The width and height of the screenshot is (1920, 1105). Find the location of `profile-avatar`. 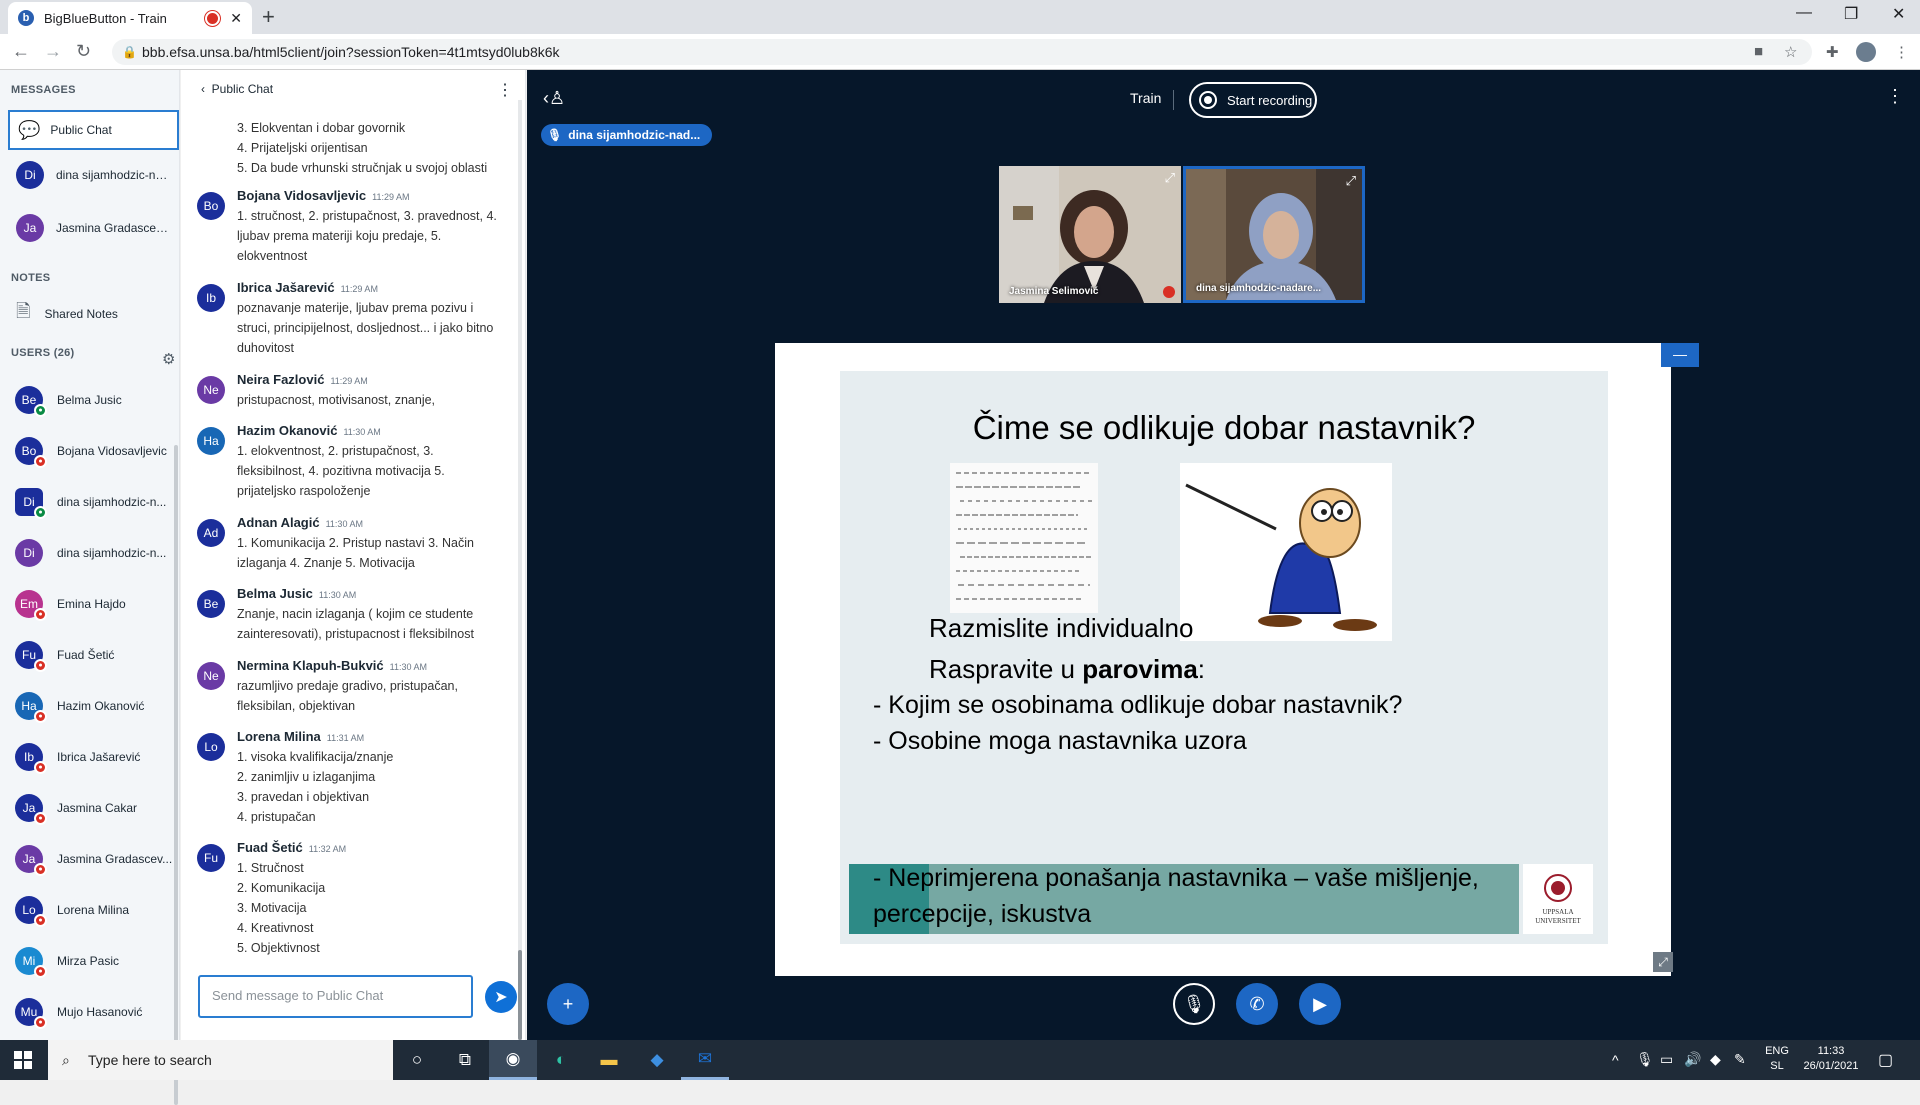

profile-avatar is located at coordinates (1866, 52).